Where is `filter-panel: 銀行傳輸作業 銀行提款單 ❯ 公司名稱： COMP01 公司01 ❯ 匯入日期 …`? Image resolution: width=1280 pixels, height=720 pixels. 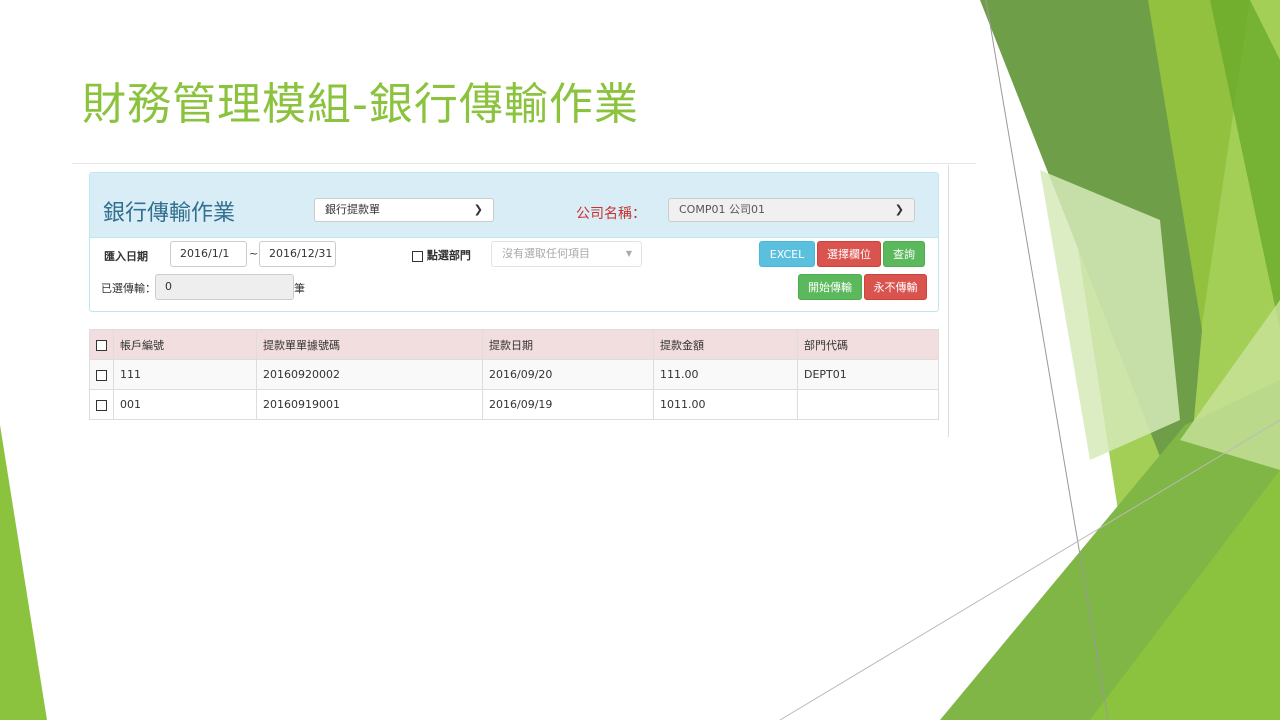
filter-panel: 銀行傳輸作業 銀行提款單 ❯ 公司名稱： COMP01 公司01 ❯ 匯入日期 … is located at coordinates (514, 242).